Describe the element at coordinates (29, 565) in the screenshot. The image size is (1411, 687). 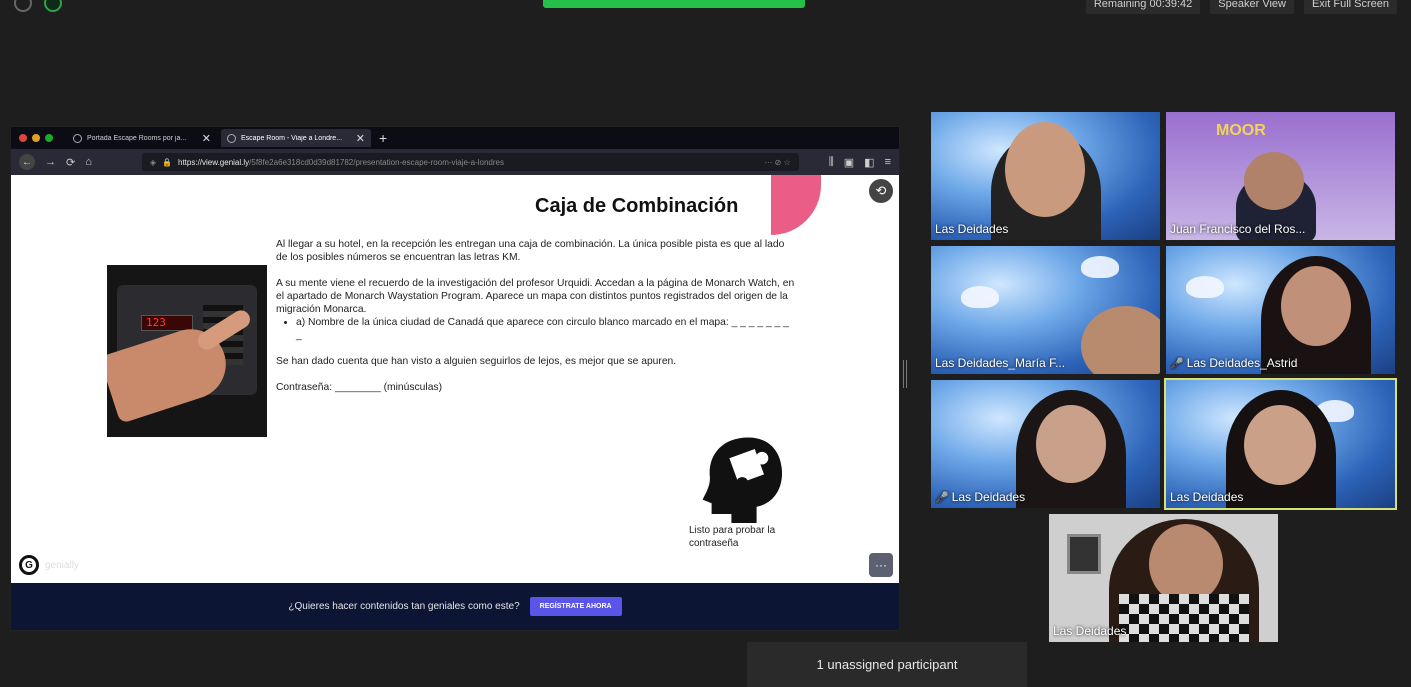
I see `genially-icon: G` at that location.